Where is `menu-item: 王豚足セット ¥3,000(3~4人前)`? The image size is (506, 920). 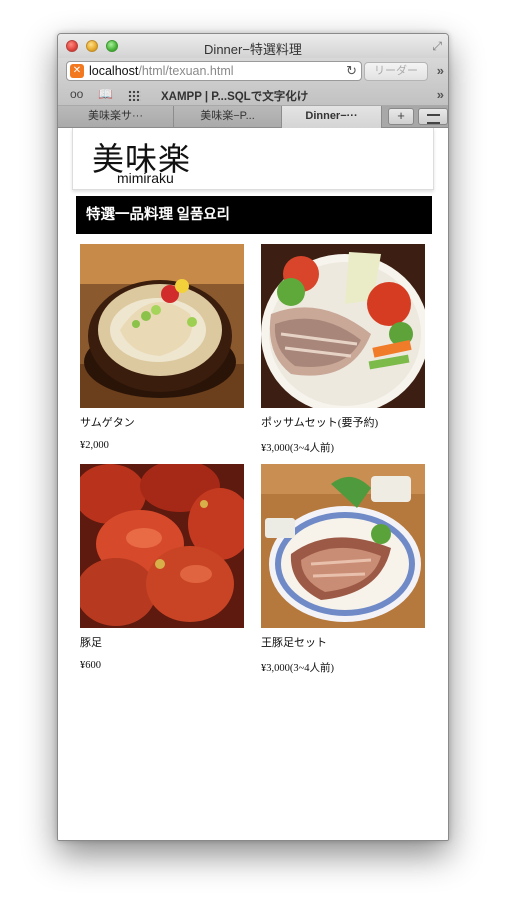
menu-item: 王豚足セット ¥3,000(3~4人前) is located at coordinates (343, 571).